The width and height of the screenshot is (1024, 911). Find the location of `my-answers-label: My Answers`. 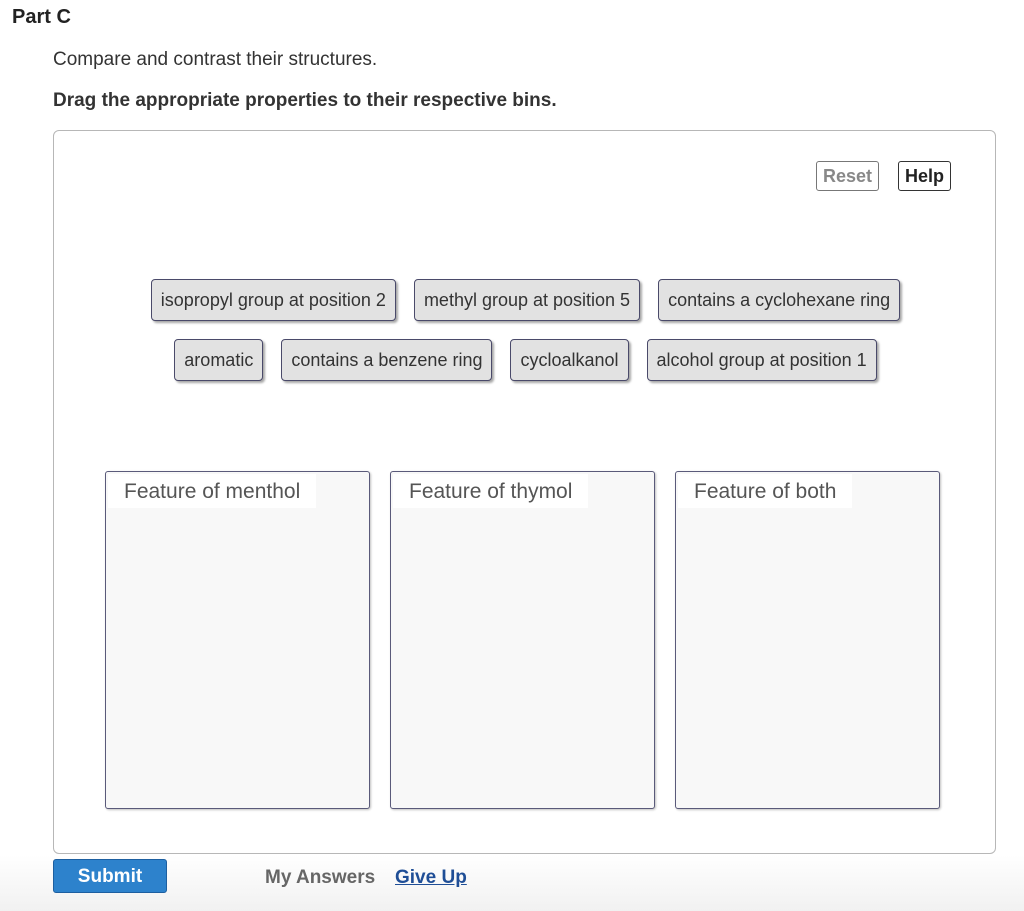

my-answers-label: My Answers is located at coordinates (320, 877).